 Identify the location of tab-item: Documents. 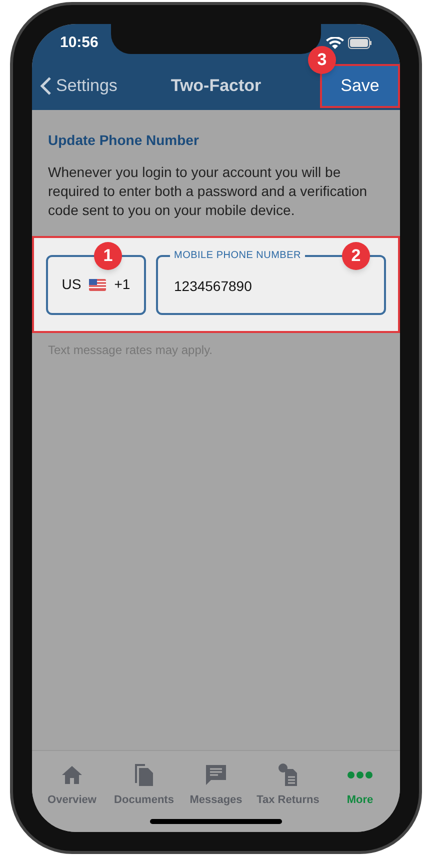
(144, 783).